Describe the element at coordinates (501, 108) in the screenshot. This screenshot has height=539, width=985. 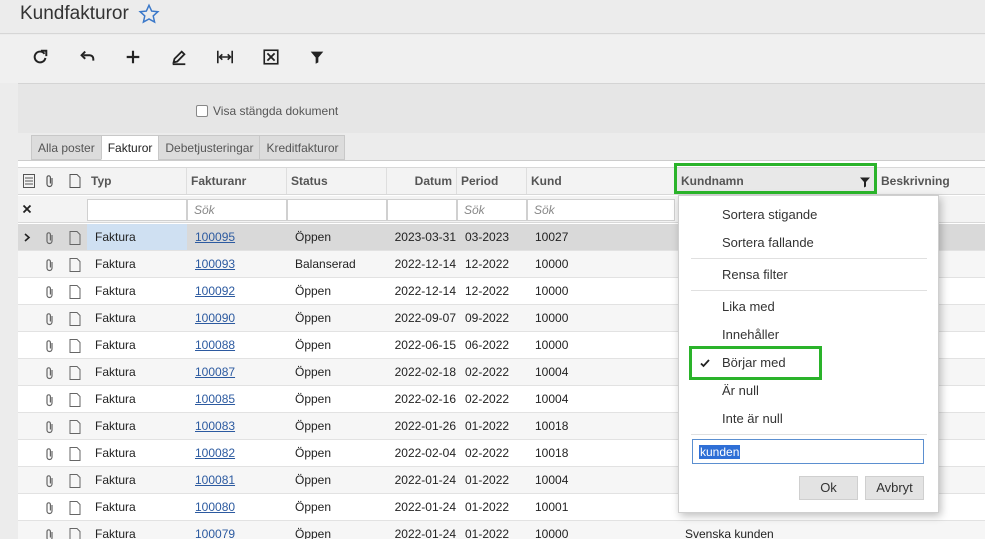
I see `filter-bar: Visa stängda dokument` at that location.